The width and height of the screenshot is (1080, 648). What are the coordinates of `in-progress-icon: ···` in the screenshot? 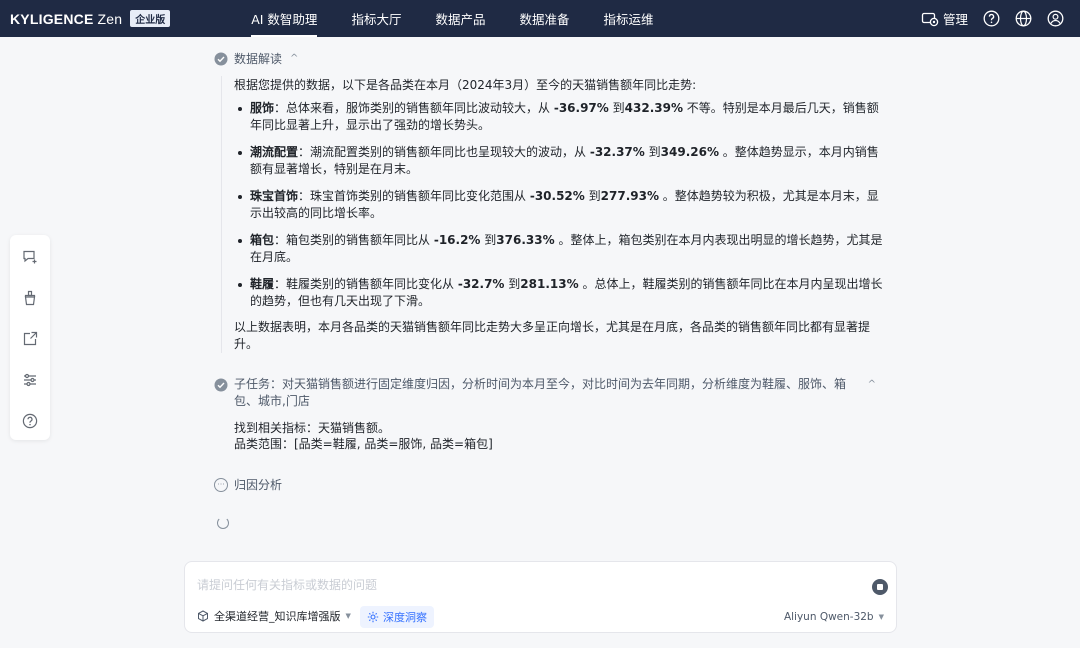 It's located at (221, 484).